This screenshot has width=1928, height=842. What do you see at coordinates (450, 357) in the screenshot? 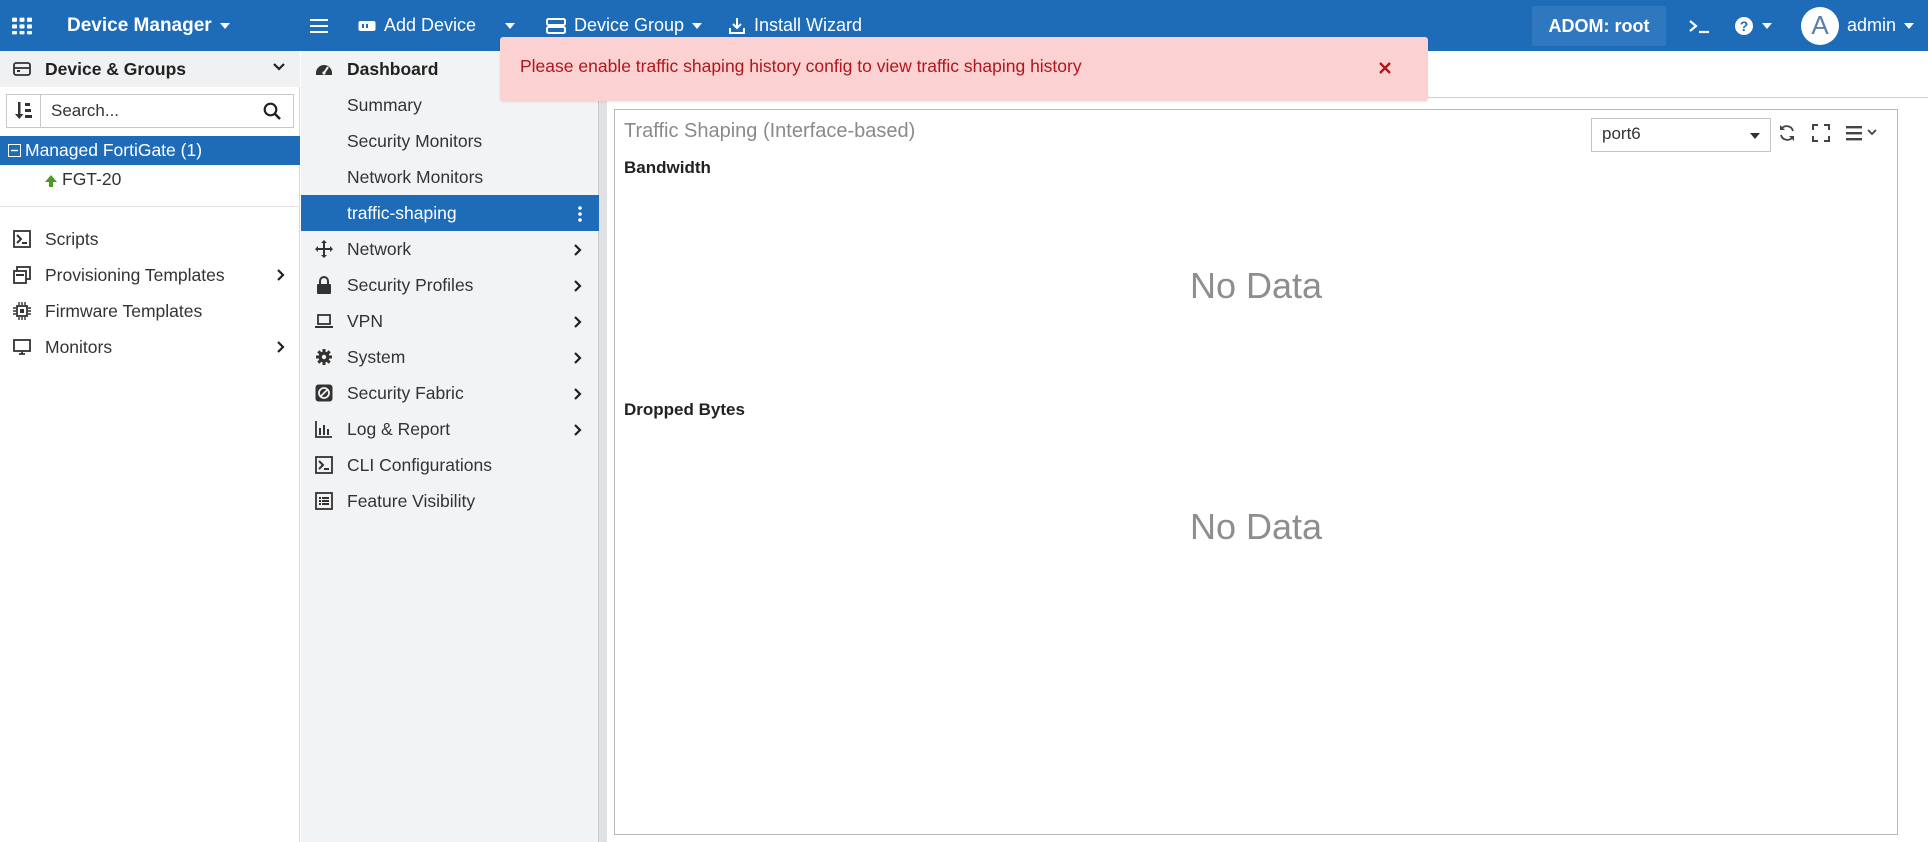
I see `menu-item-system: System` at bounding box center [450, 357].